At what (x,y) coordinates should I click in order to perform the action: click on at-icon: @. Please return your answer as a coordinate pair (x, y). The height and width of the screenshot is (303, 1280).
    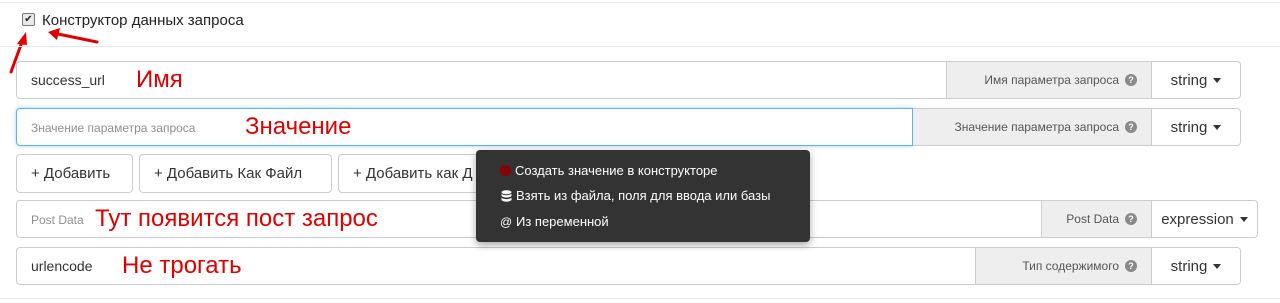
    Looking at the image, I should click on (506, 221).